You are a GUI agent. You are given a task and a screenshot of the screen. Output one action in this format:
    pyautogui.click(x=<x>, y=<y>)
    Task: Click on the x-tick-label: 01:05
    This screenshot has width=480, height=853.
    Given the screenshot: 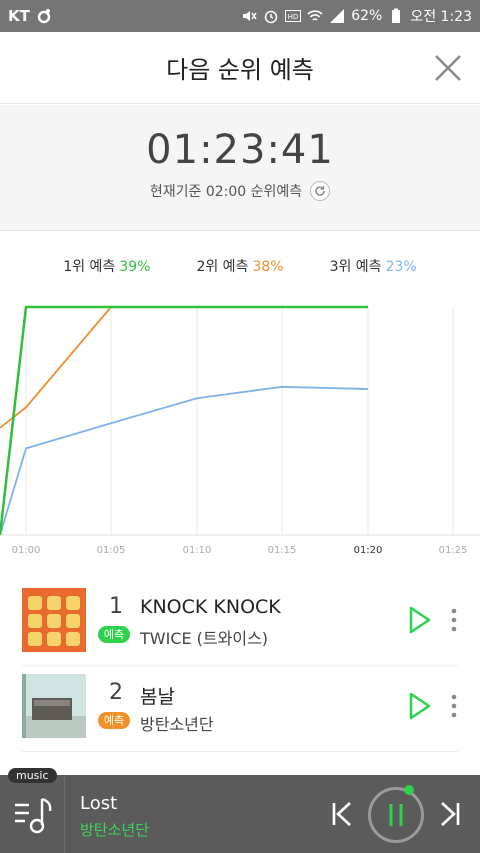 What is the action you would take?
    pyautogui.click(x=111, y=550)
    